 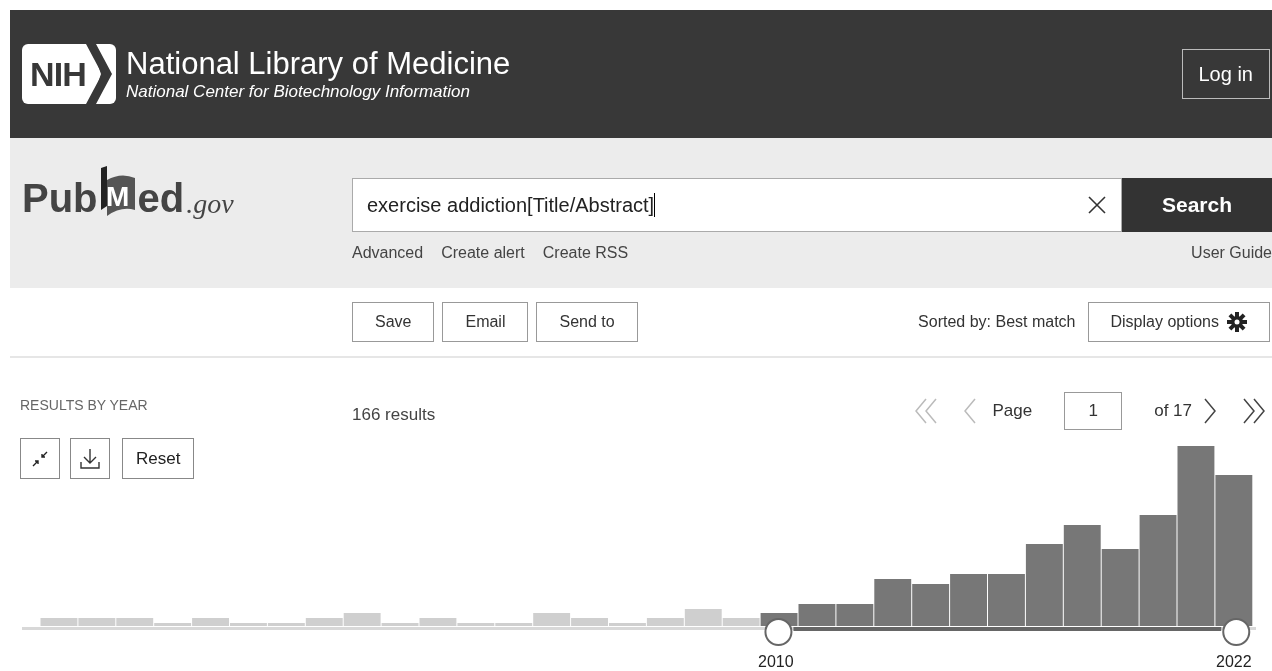 What do you see at coordinates (1173, 411) in the screenshot?
I see `page-total: of 17` at bounding box center [1173, 411].